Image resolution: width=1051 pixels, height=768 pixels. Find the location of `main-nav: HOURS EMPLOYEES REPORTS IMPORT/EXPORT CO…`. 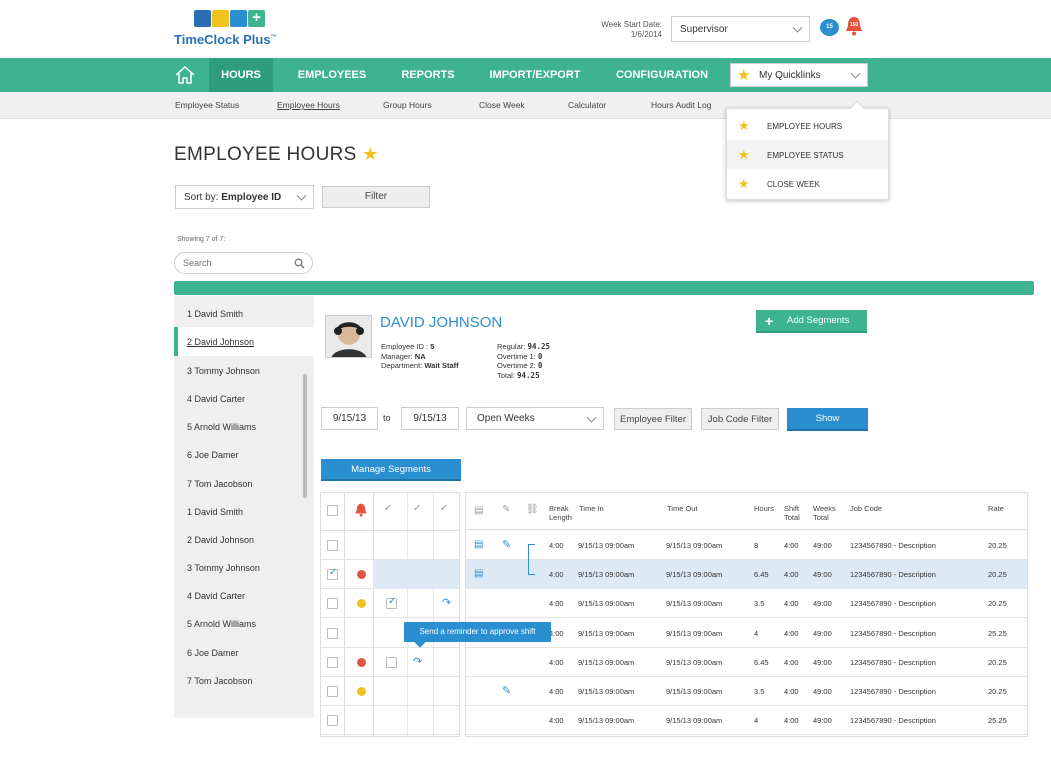

main-nav: HOURS EMPLOYEES REPORTS IMPORT/EXPORT CO… is located at coordinates (525, 75).